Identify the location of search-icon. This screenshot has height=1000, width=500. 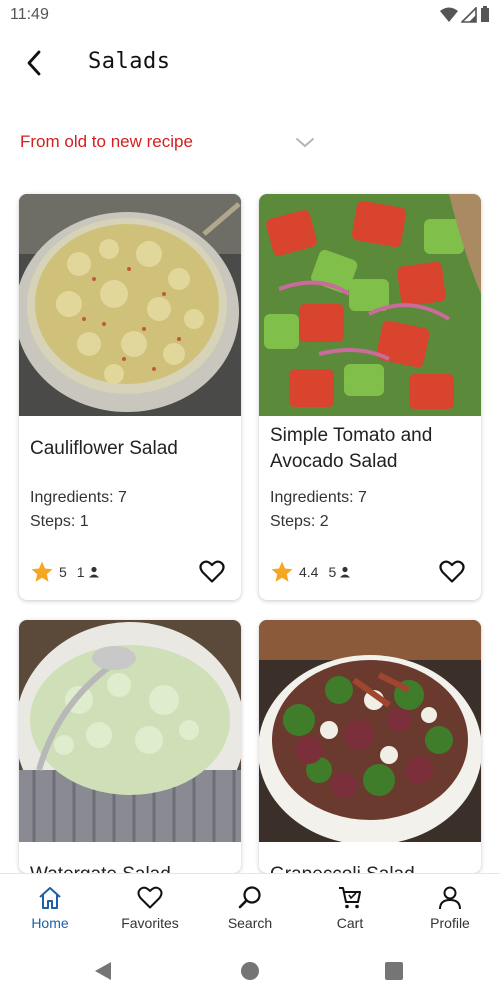
(249, 897).